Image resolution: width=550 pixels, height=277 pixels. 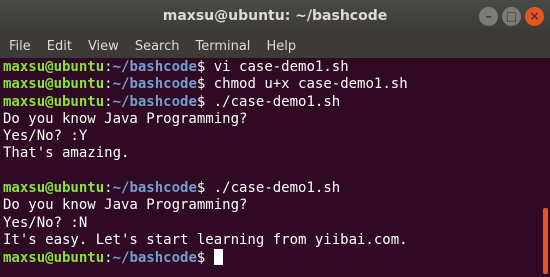 I want to click on menu-bar: File Edit View Search Terminal Help, so click(x=275, y=46).